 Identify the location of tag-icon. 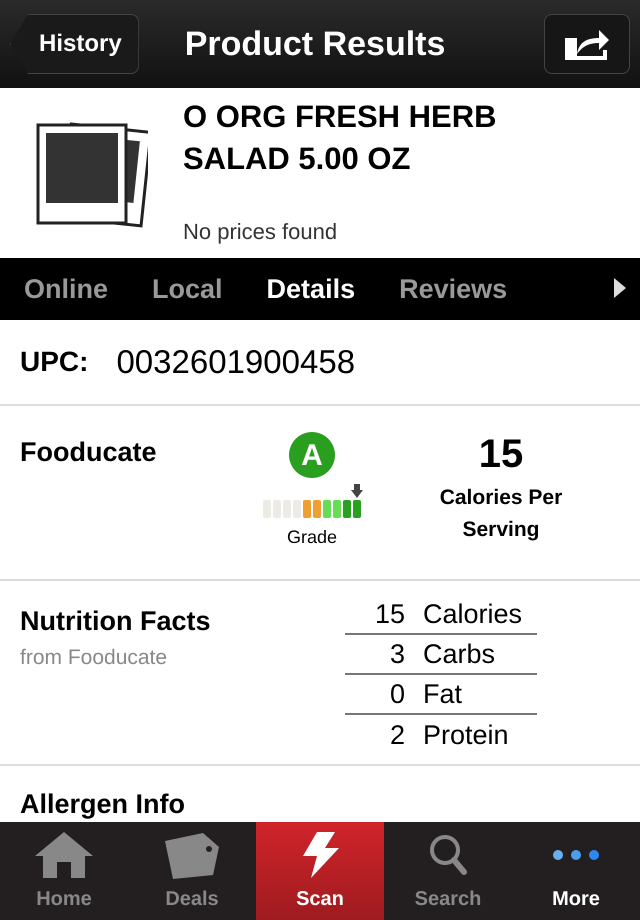
(192, 855).